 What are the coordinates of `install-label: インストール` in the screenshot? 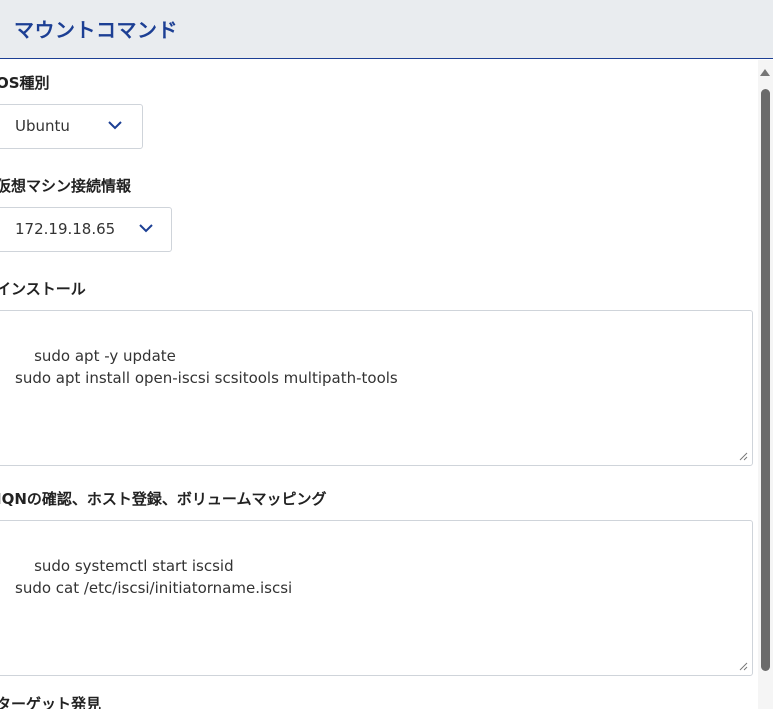 It's located at (43, 289).